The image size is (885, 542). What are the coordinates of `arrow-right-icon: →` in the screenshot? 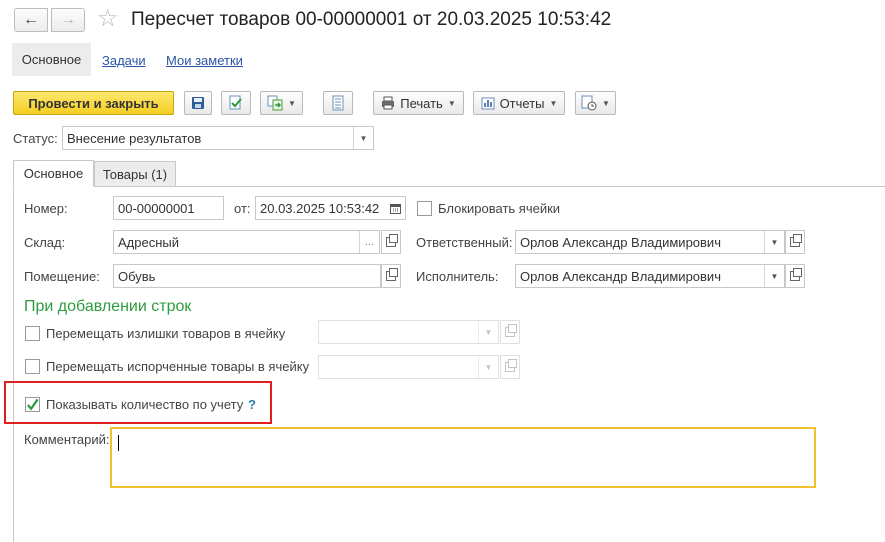 It's located at (68, 19).